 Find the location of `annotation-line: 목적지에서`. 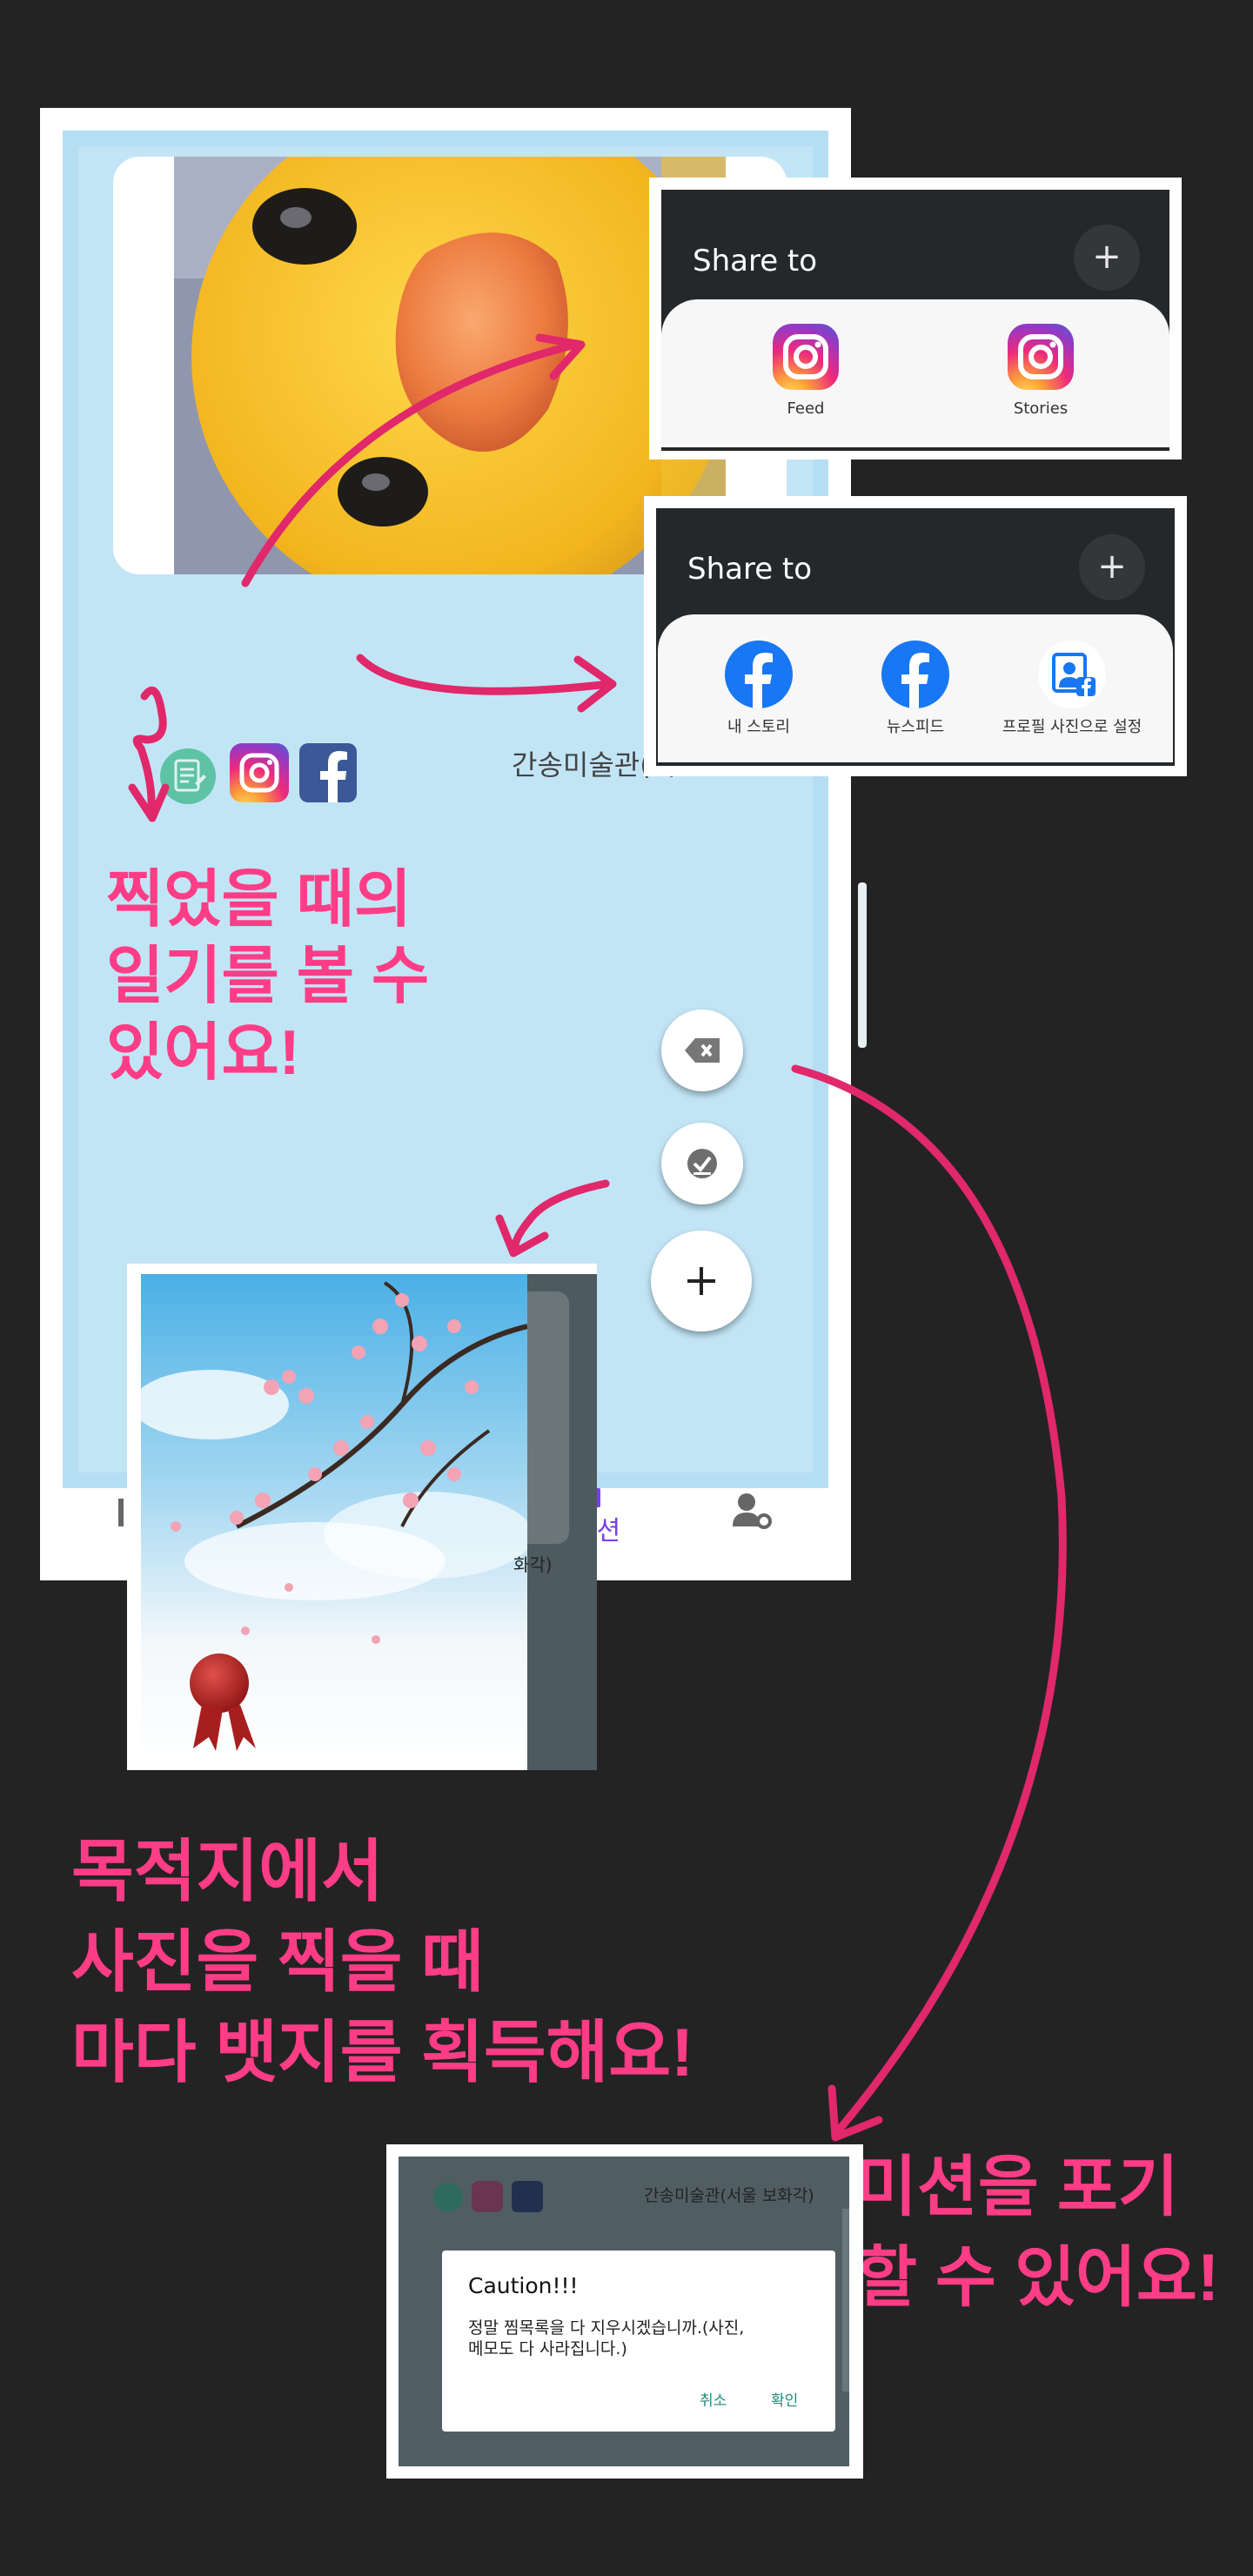

annotation-line: 목적지에서 is located at coordinates (228, 1871).